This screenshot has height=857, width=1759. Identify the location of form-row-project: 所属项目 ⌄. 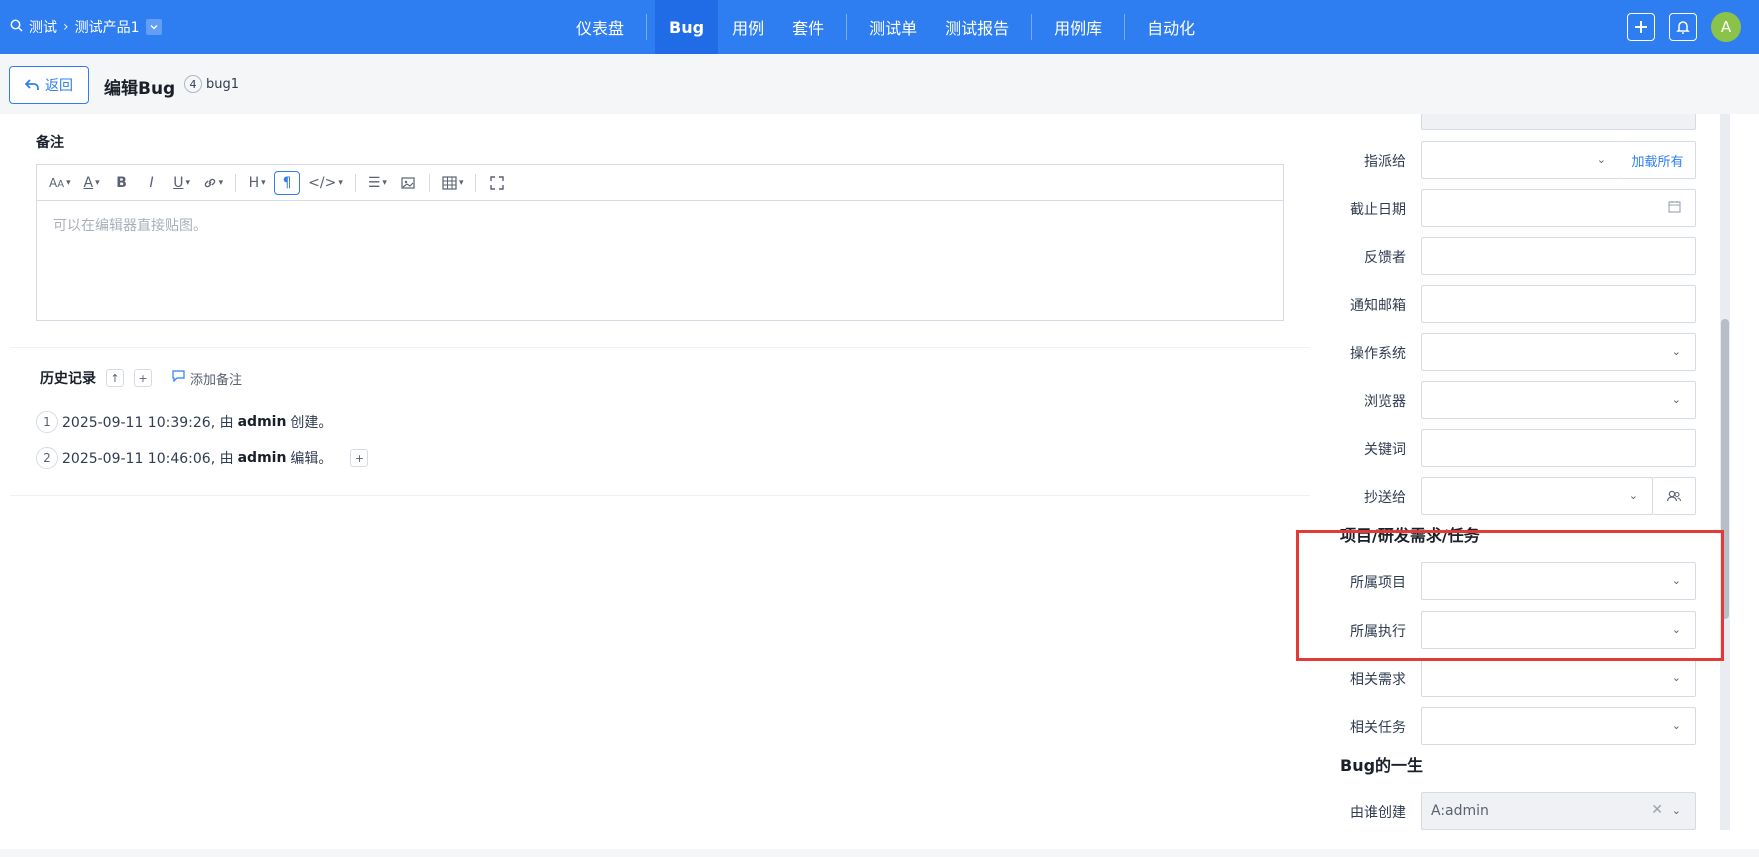
(1503, 581).